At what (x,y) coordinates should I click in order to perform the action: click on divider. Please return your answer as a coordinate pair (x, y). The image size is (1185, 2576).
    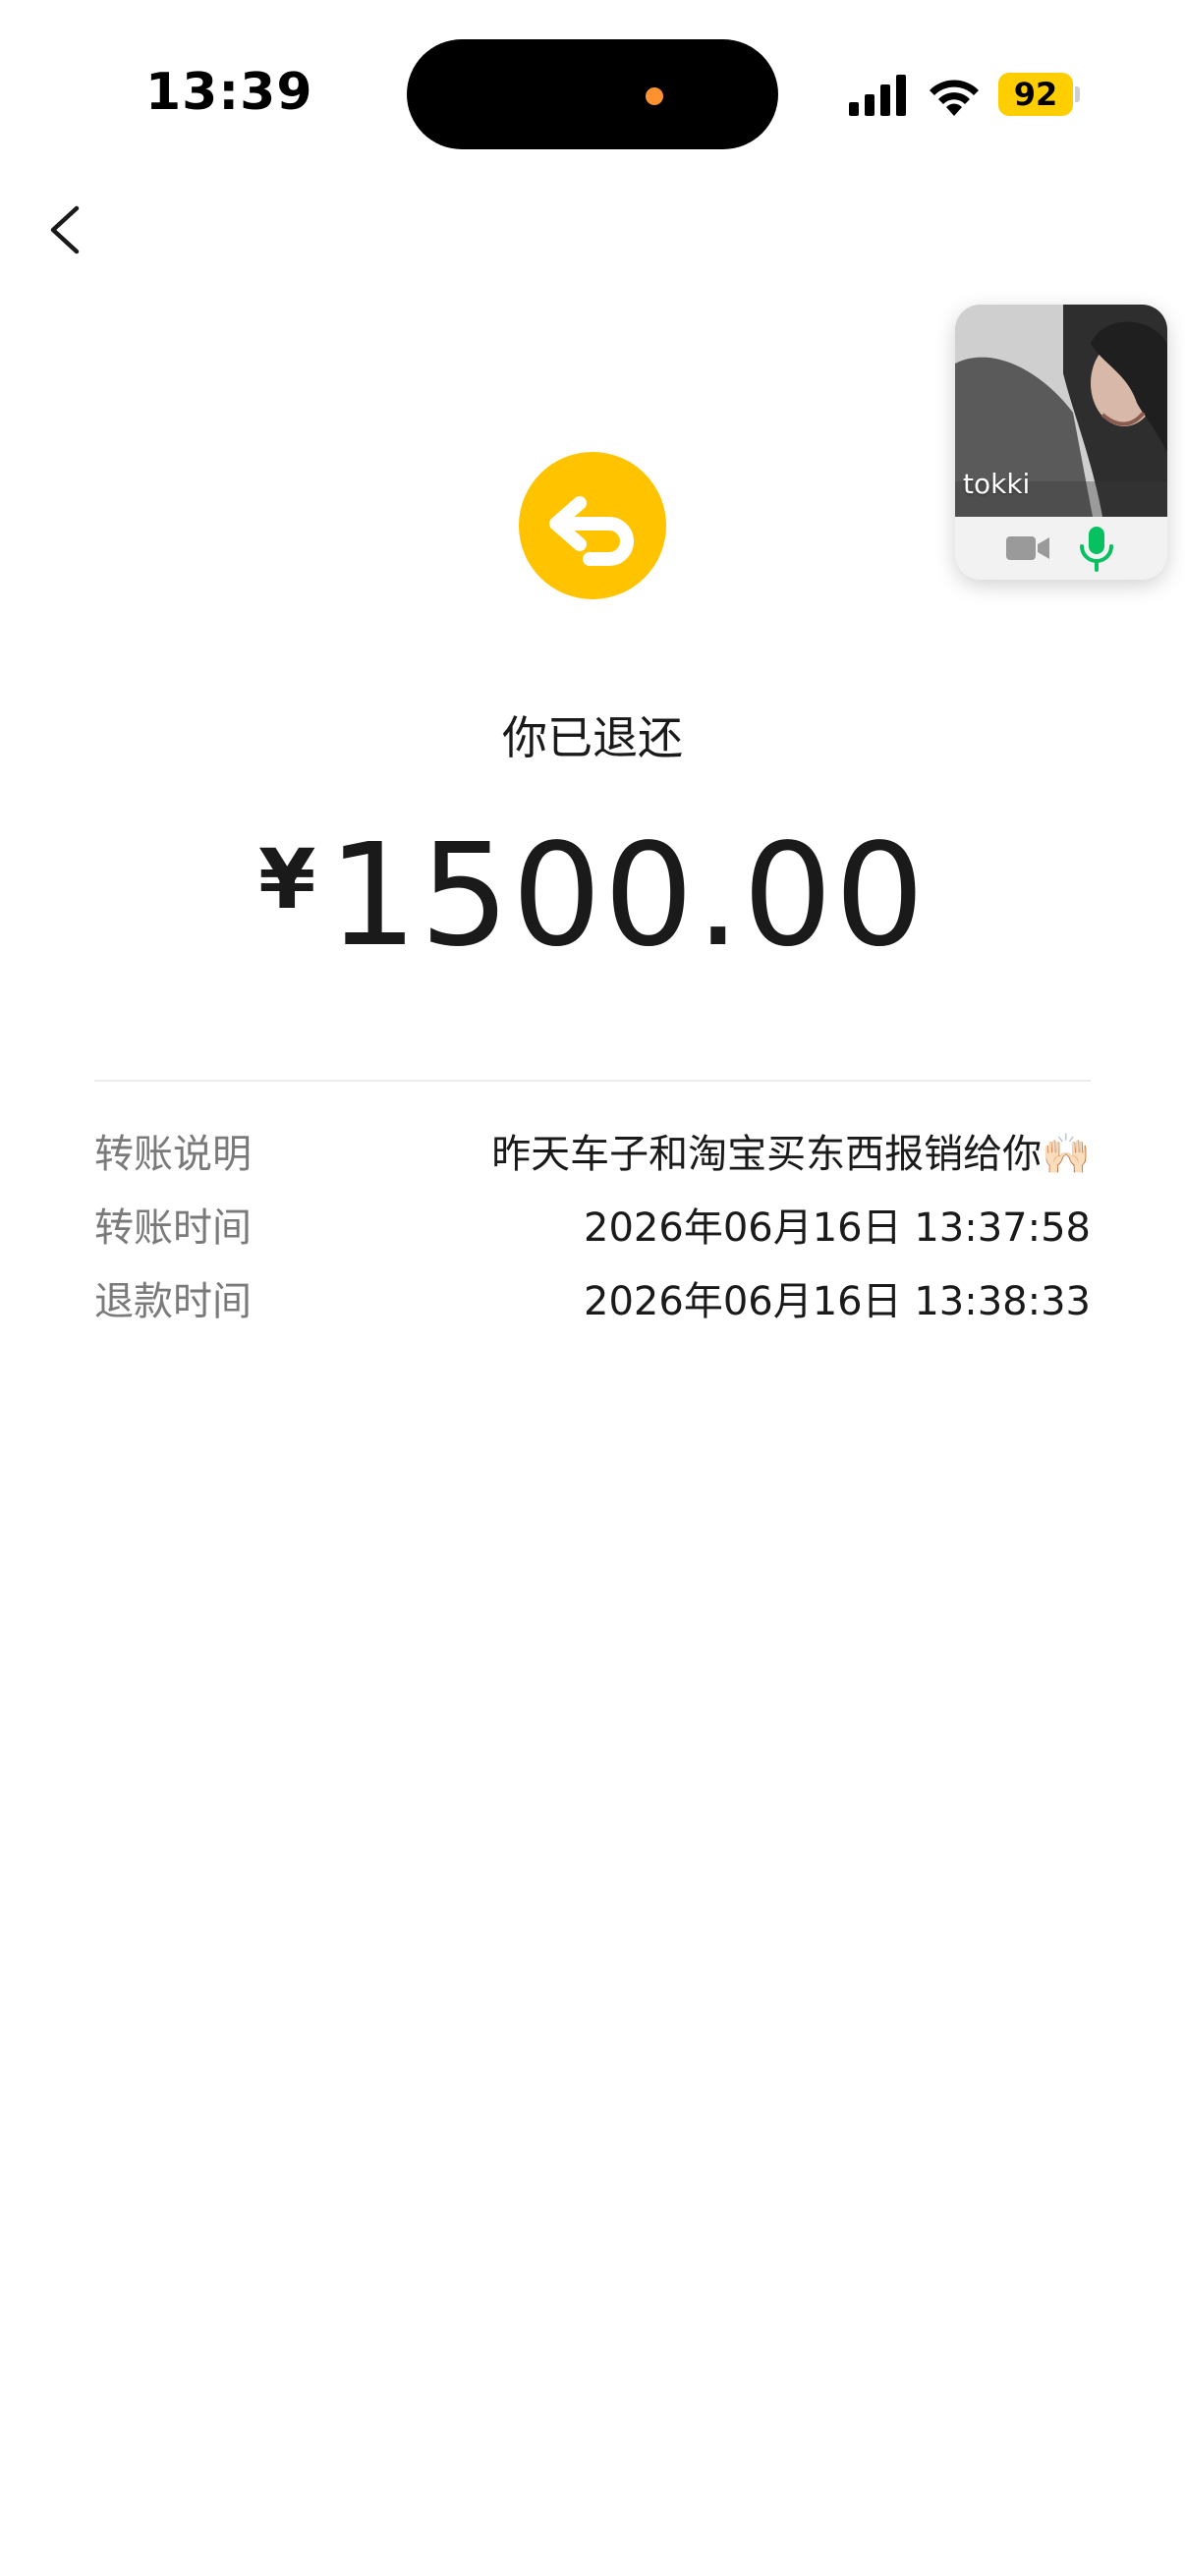
    Looking at the image, I should click on (592, 1081).